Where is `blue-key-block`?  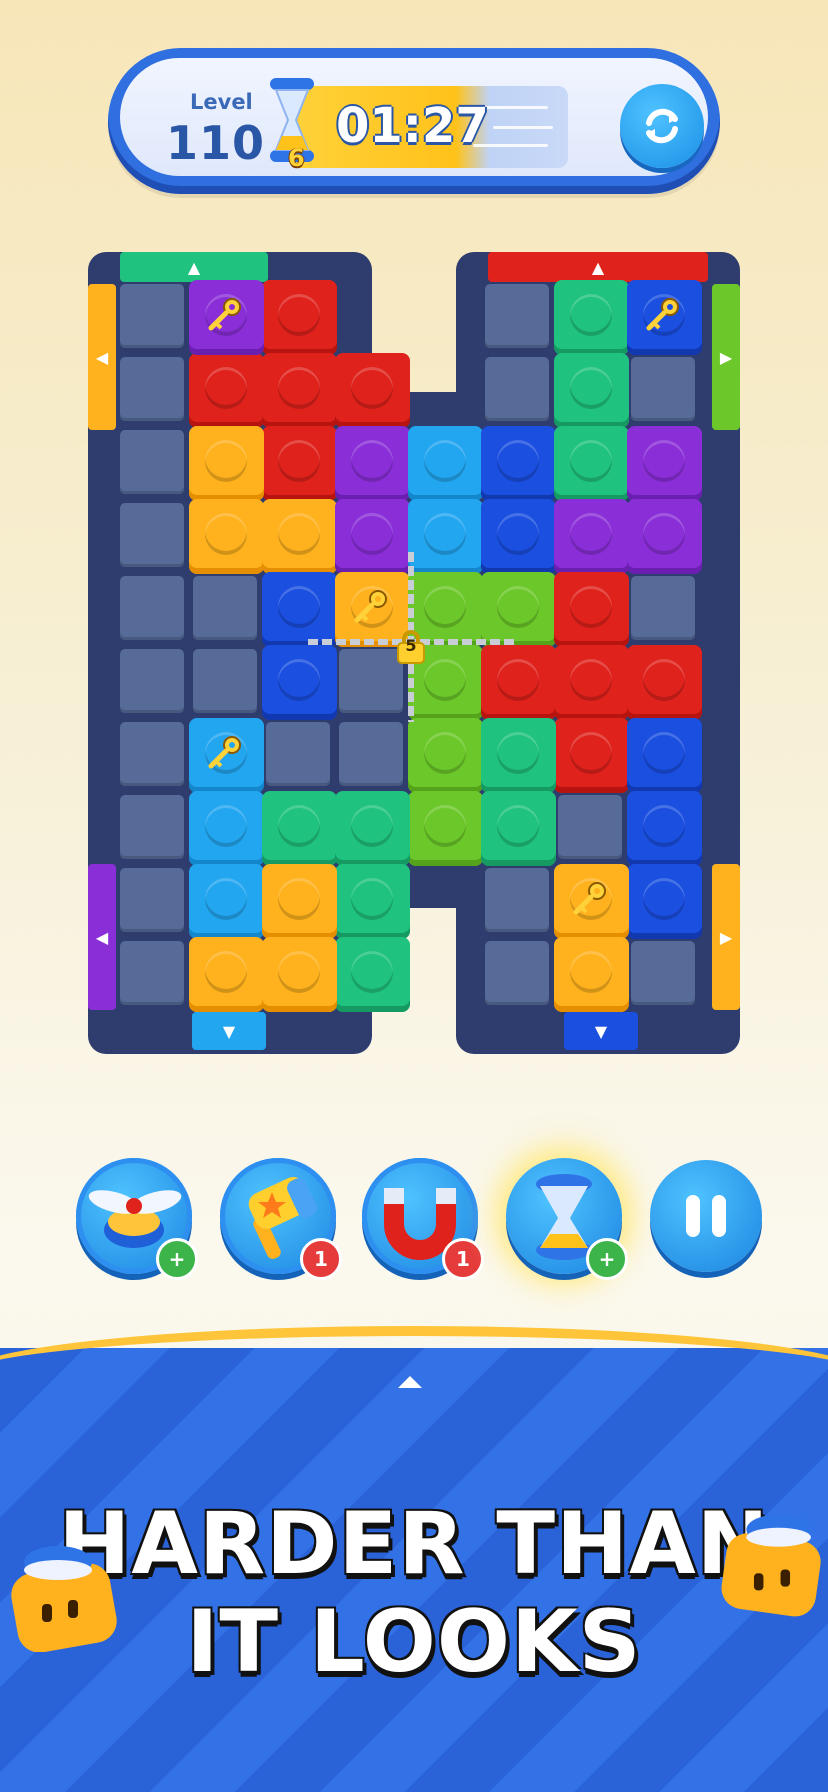
blue-key-block is located at coordinates (664, 317).